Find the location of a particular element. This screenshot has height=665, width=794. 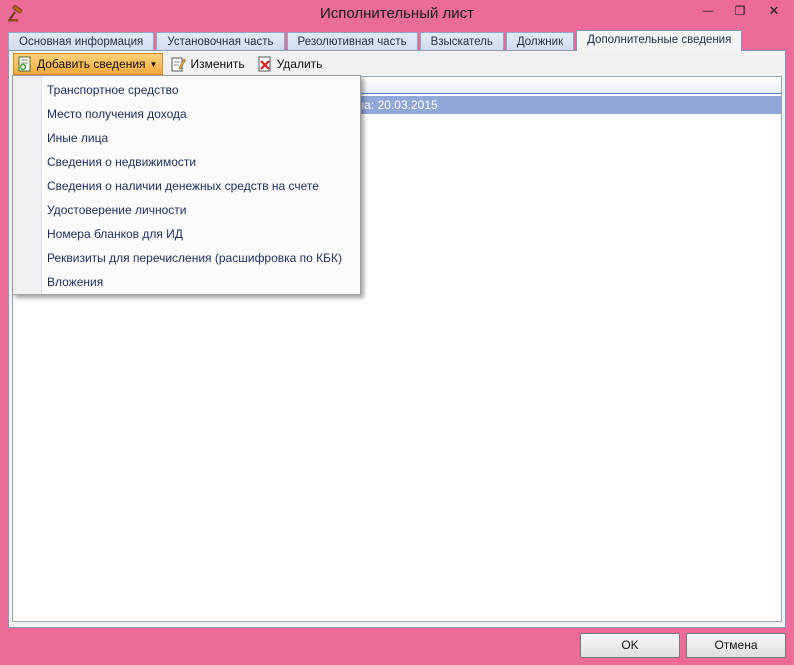

menu-item-form-numbers: Номера бланков для ИД is located at coordinates (115, 234).